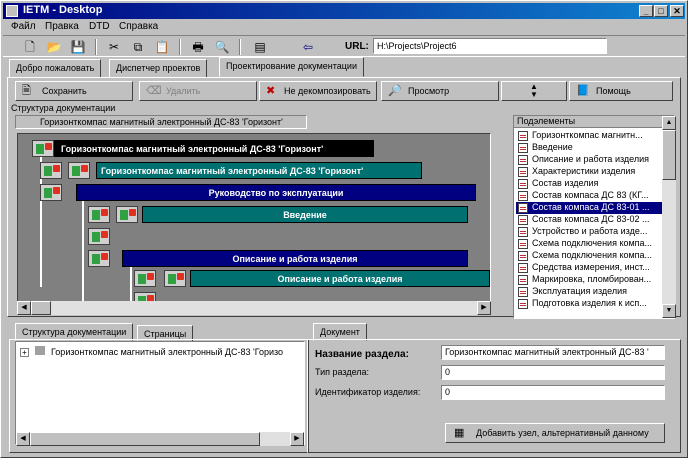  I want to click on structure-node-description: Описание и работа изделия, so click(295, 258).